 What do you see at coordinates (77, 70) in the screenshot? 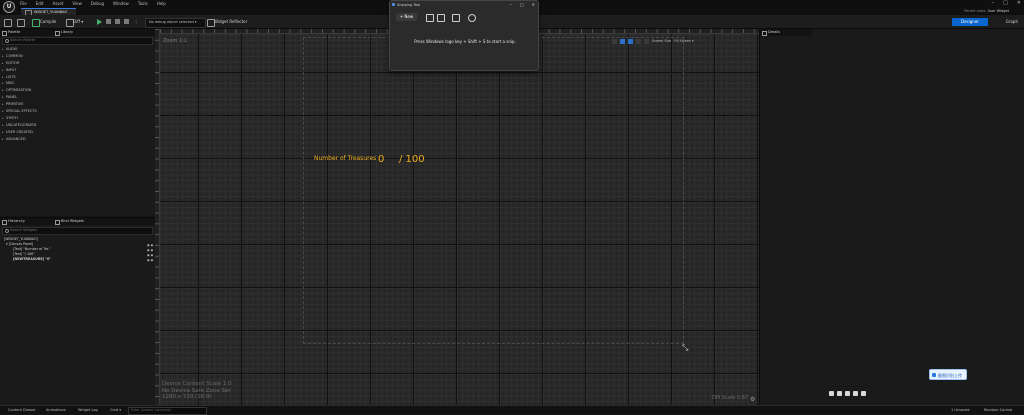
I see `palette-category: INPUT` at bounding box center [77, 70].